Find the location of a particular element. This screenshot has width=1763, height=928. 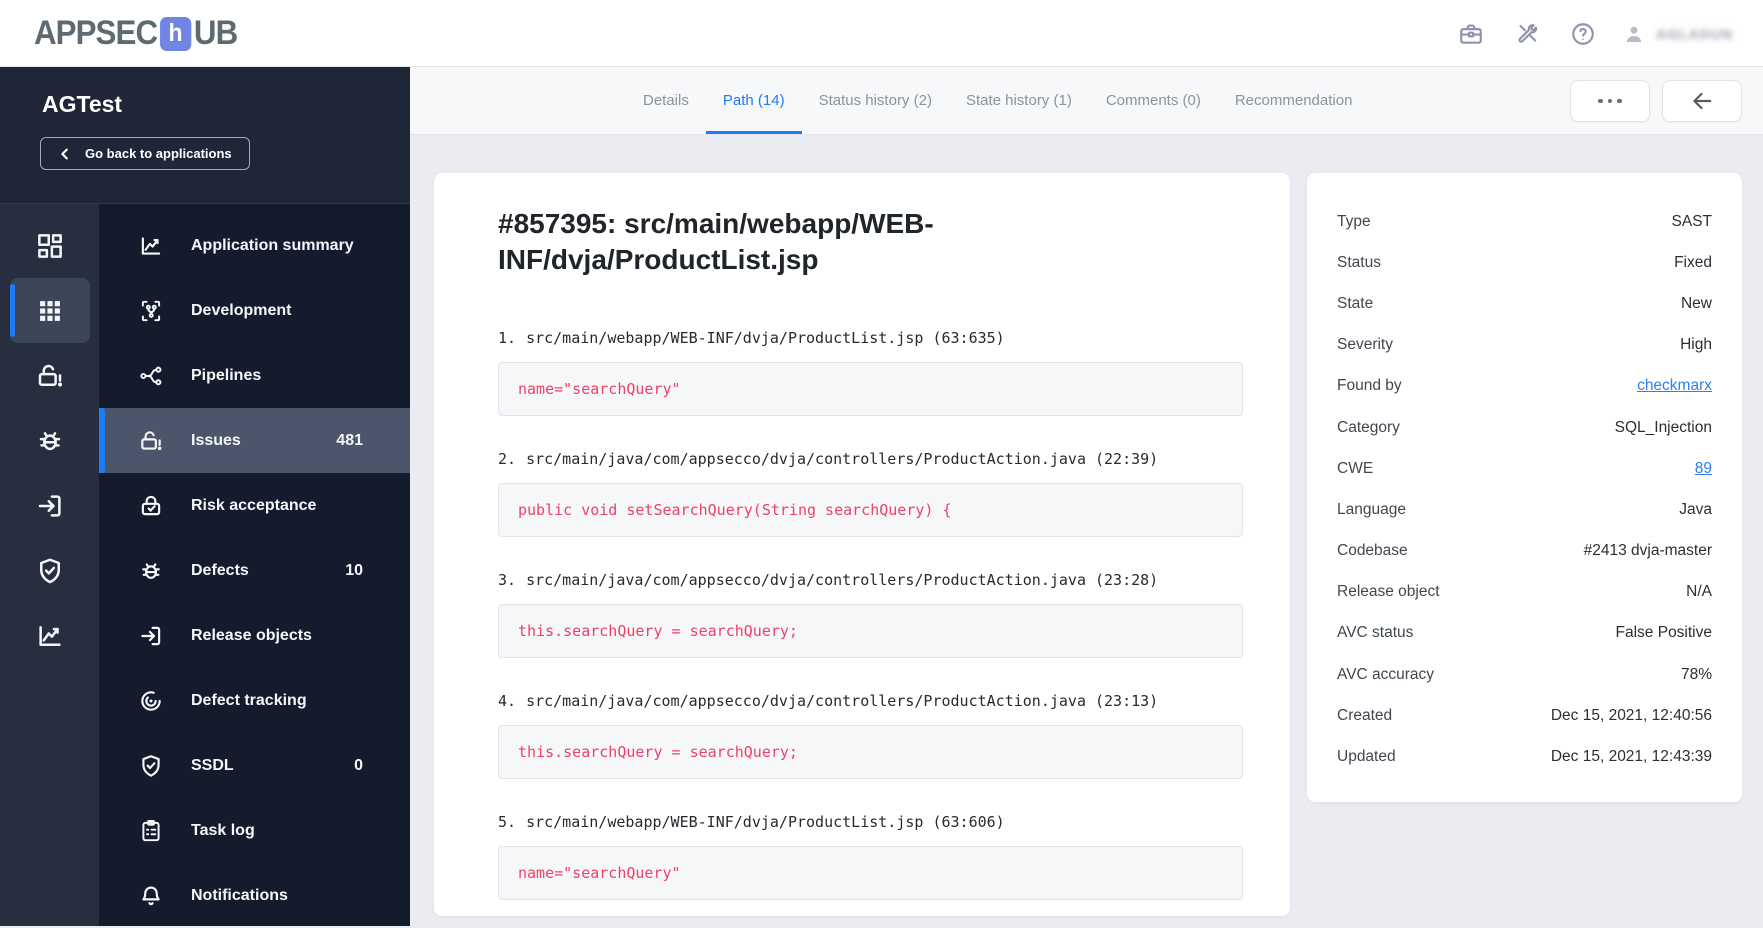

sidebar-item-application-summary: Application summary is located at coordinates (254, 245).